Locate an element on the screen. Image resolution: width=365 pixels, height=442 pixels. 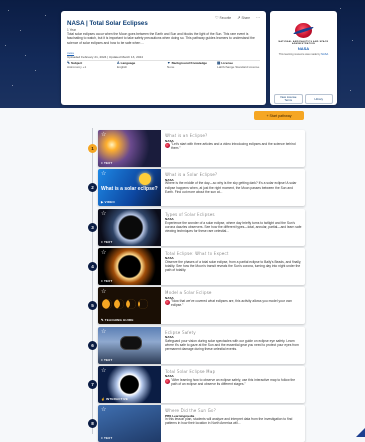
card-actions: ♡ Favorite ↗ Share ··· is located at coordinates (237, 17).